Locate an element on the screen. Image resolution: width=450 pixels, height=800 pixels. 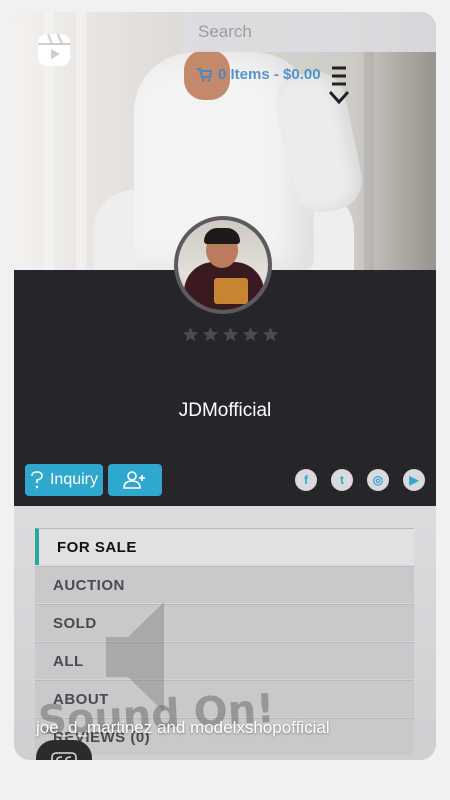
twitter-icon: t is located at coordinates (342, 480).